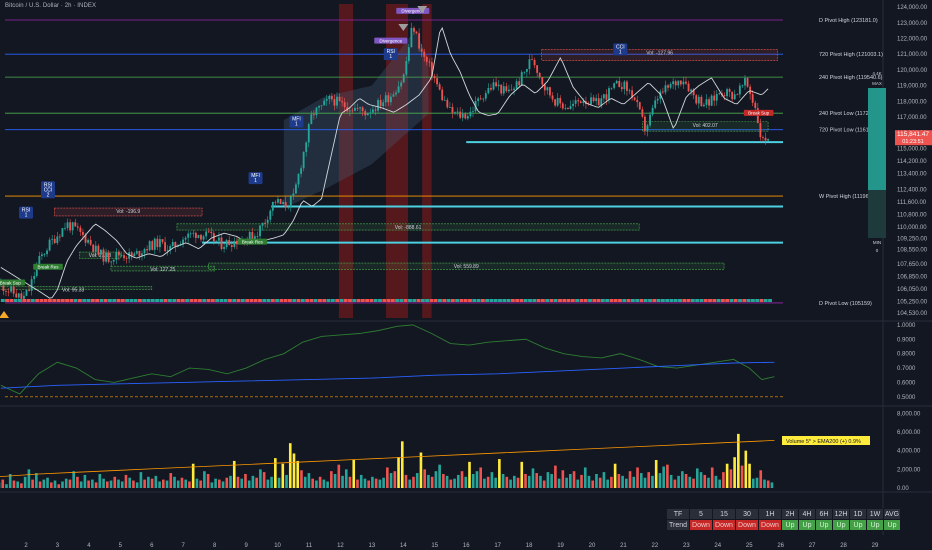 The width and height of the screenshot is (932, 550). Describe the element at coordinates (560, 546) in the screenshot. I see `time-axis-tick: 19` at that location.